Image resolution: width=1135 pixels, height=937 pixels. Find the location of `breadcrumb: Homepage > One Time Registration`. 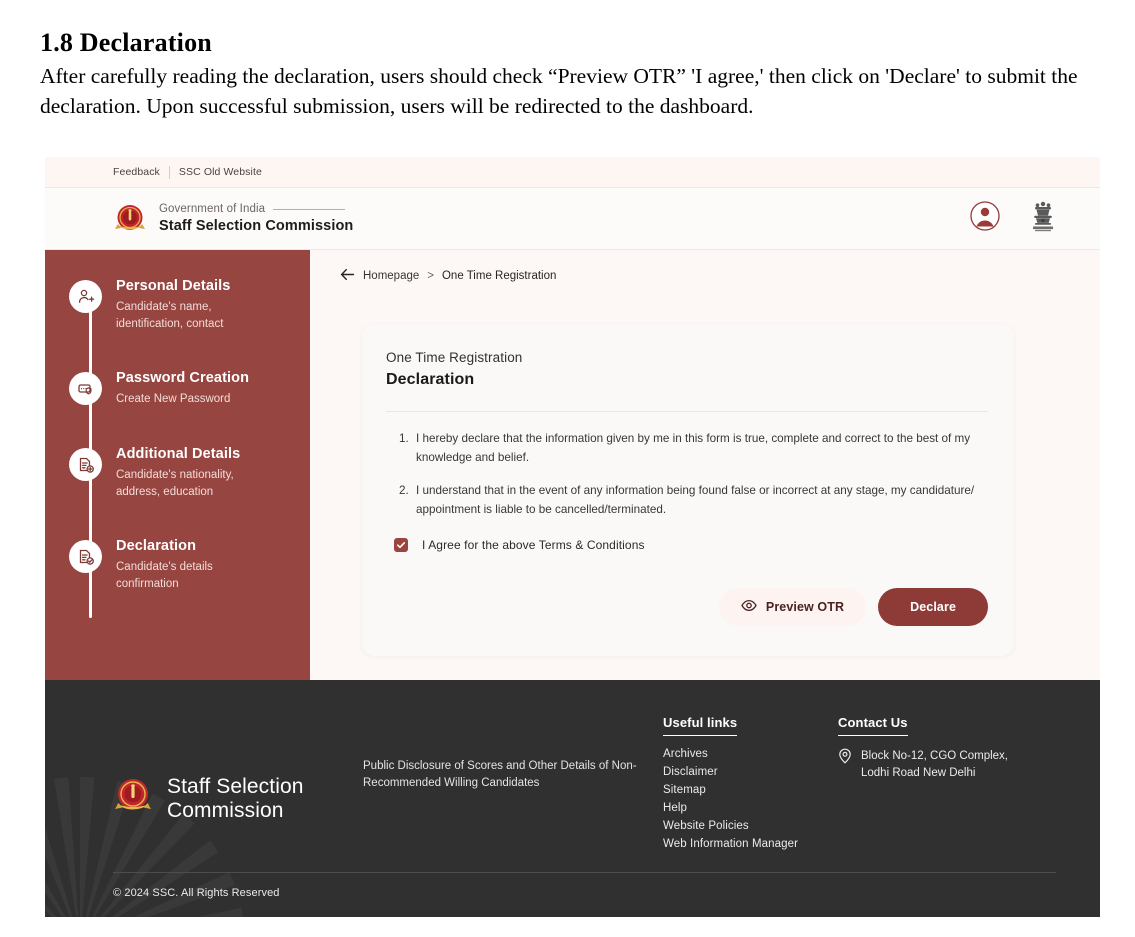

breadcrumb: Homepage > One Time Registration is located at coordinates (706, 276).